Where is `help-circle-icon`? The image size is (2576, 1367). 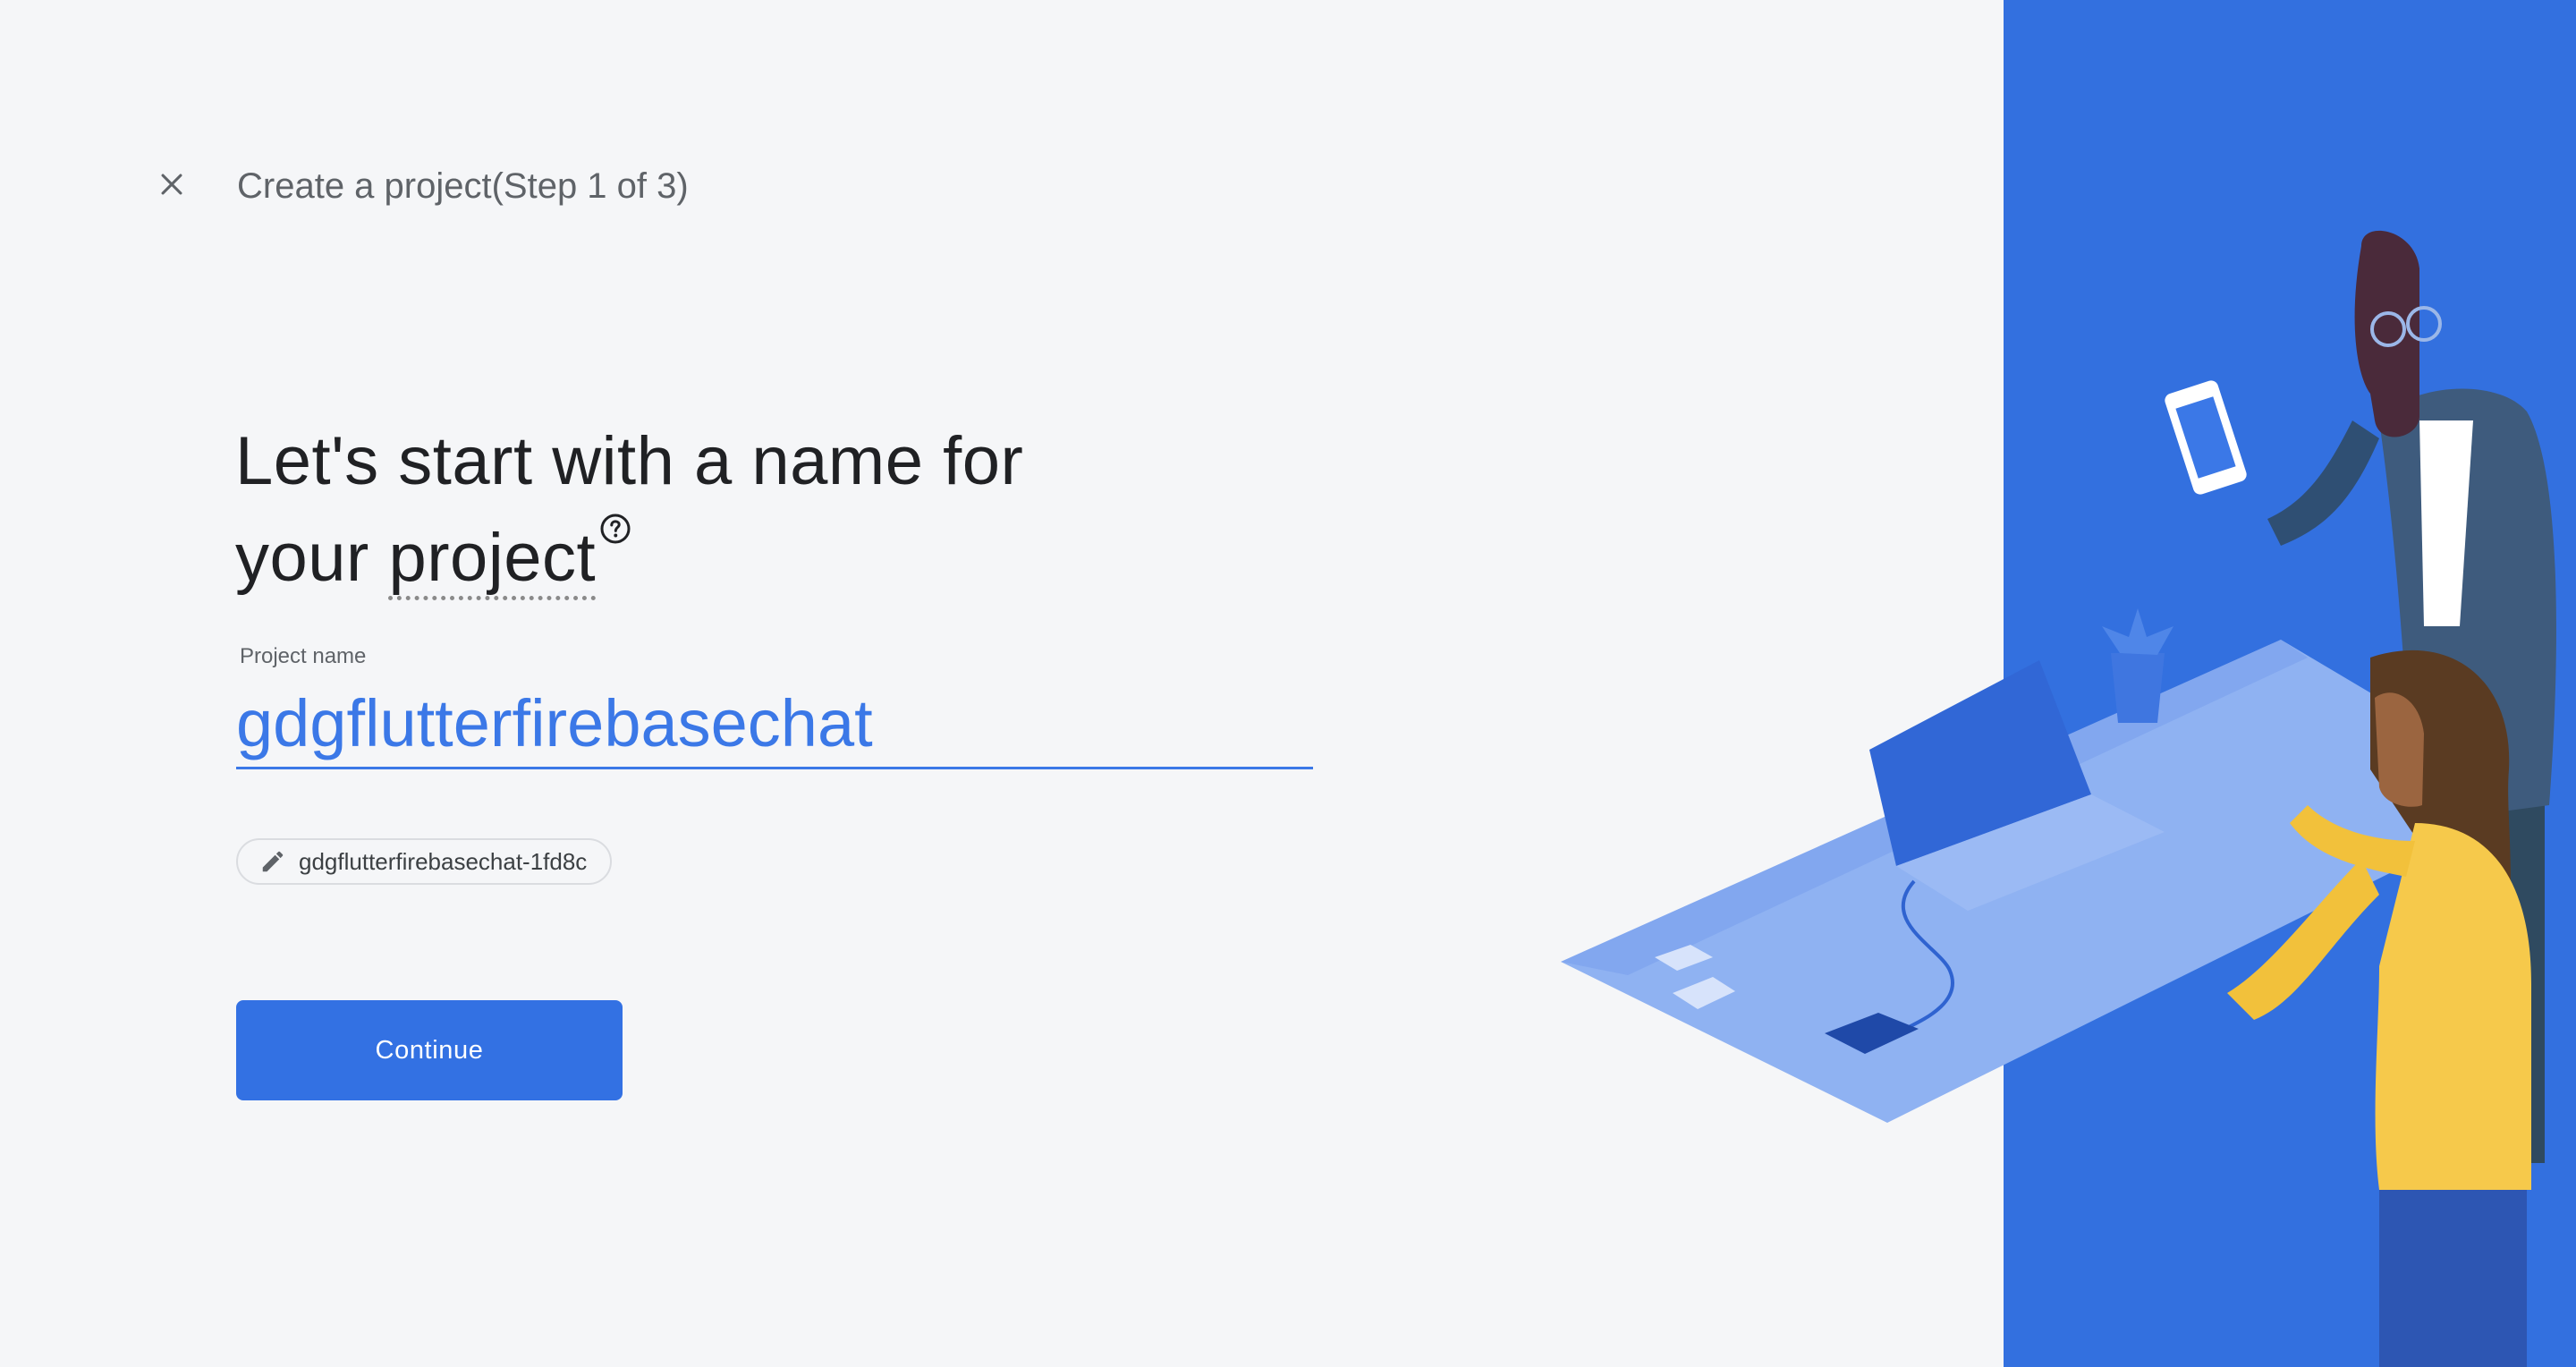
help-circle-icon is located at coordinates (615, 529).